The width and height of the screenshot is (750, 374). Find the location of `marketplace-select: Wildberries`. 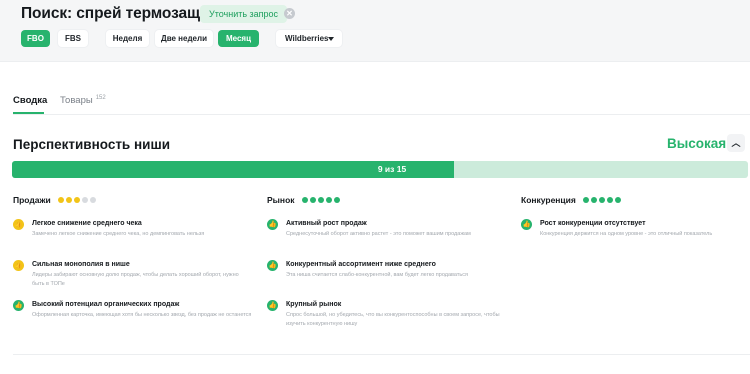

marketplace-select: Wildberries is located at coordinates (309, 38).